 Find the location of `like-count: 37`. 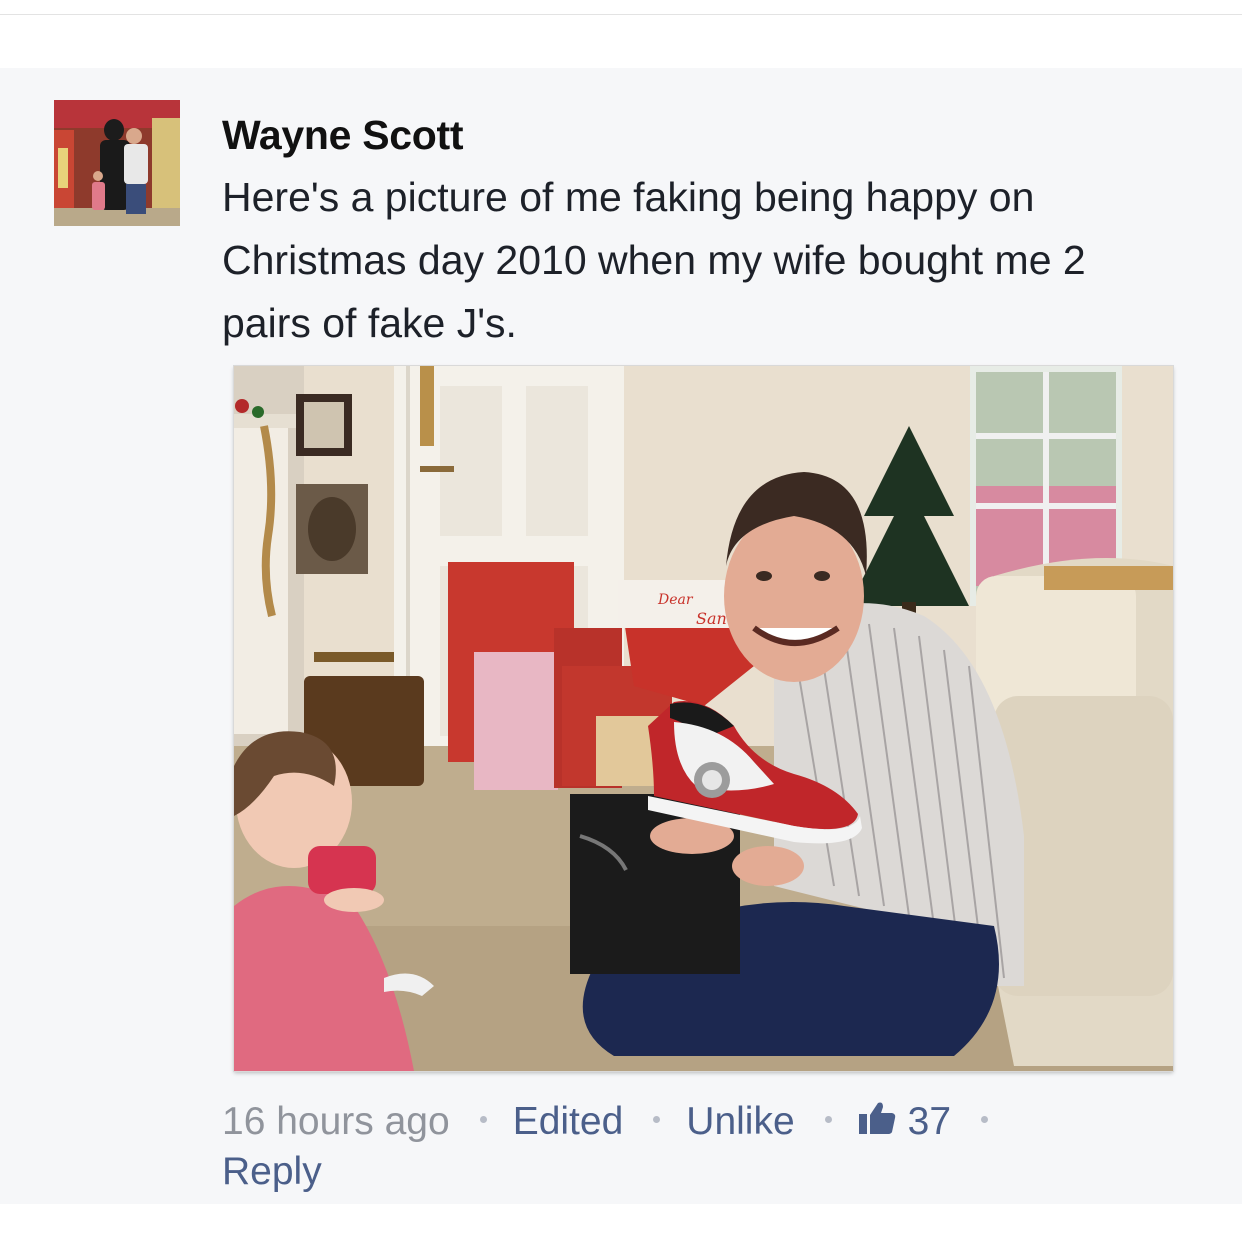

like-count: 37 is located at coordinates (929, 1121).